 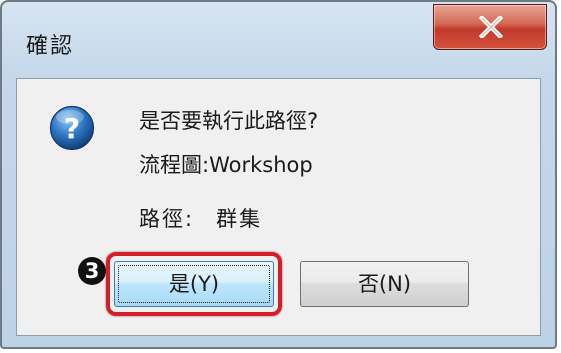 I want to click on yes-button: 是(Y), so click(x=194, y=284).